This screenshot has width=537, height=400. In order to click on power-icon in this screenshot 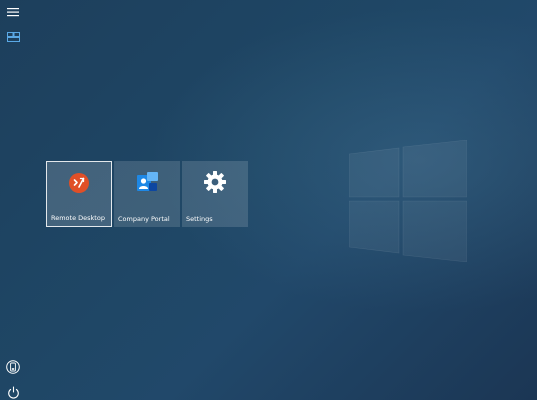, I will do `click(13, 391)`.